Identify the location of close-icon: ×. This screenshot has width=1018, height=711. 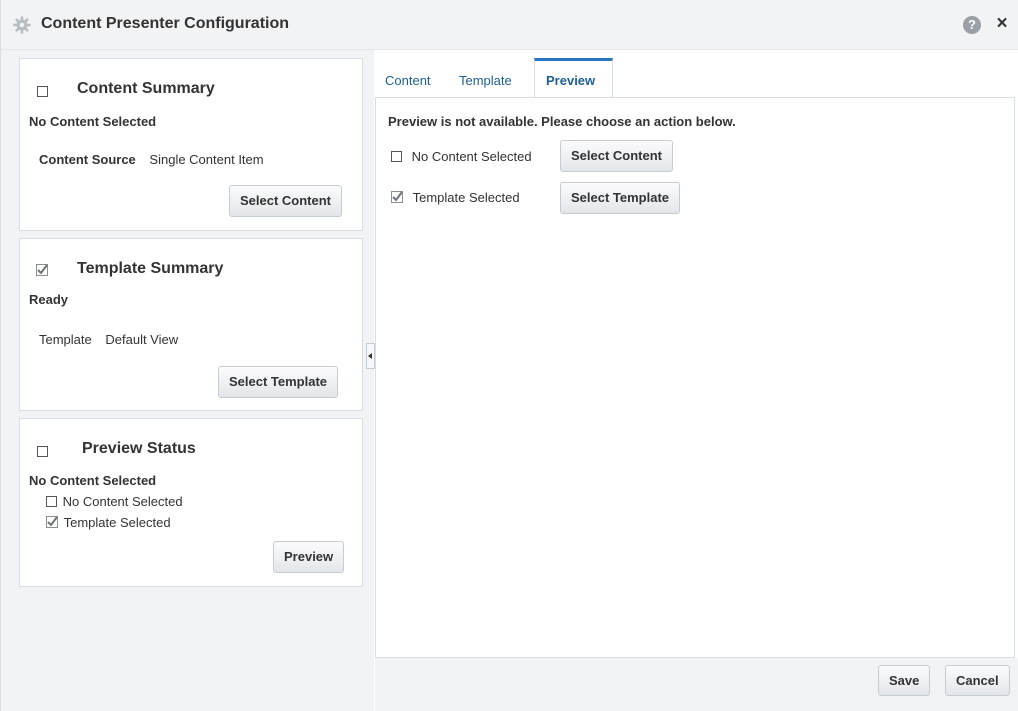
(1002, 24).